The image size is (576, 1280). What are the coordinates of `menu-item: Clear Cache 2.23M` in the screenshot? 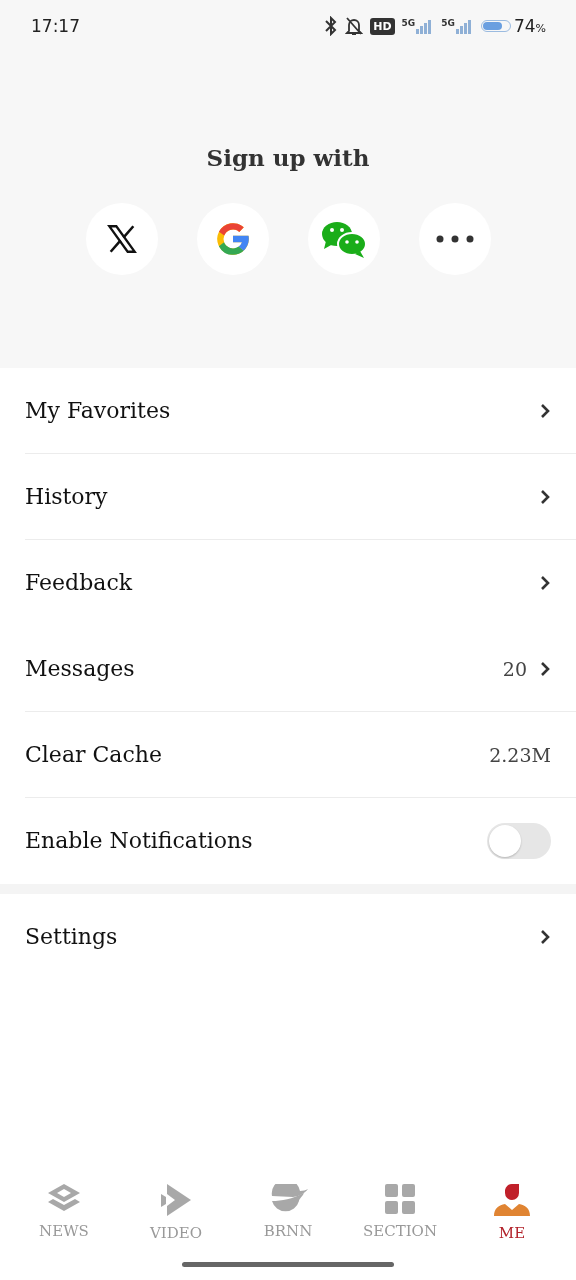 It's located at (300, 755).